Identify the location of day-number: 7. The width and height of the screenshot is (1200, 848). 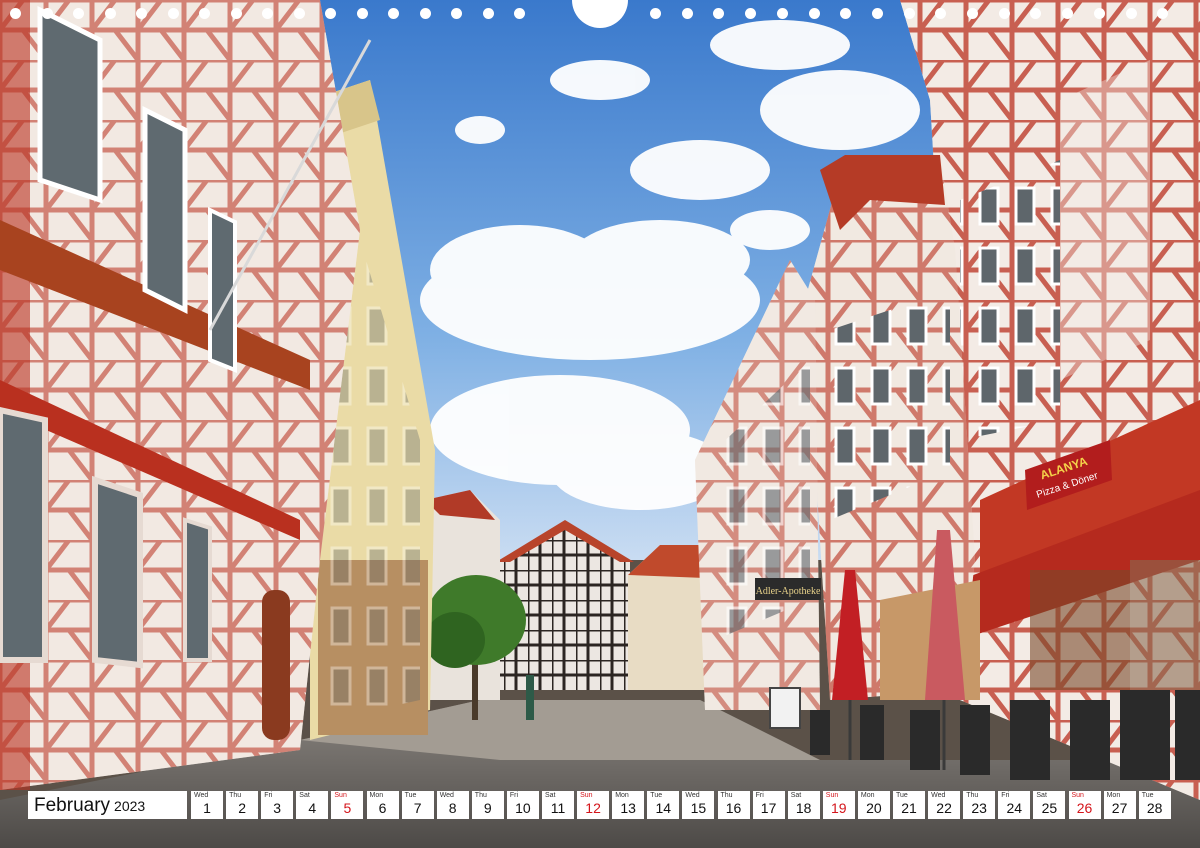
(417, 808).